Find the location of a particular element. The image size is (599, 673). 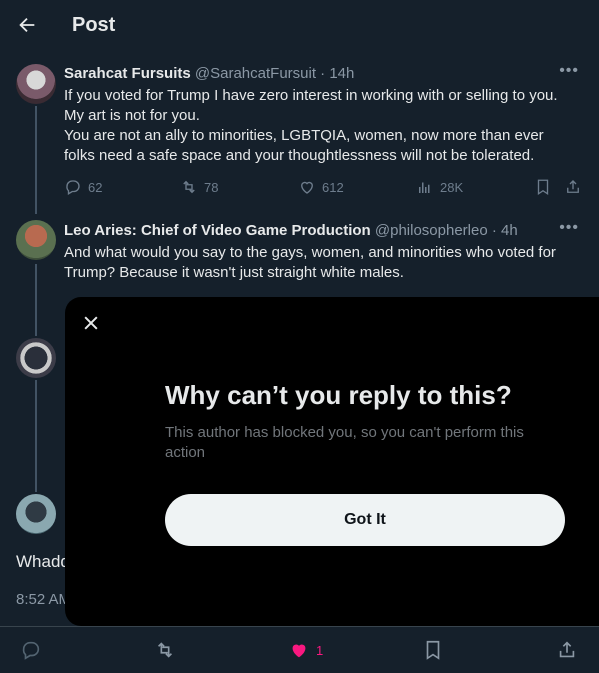

bottom-action-bar: 1 is located at coordinates (299, 649).